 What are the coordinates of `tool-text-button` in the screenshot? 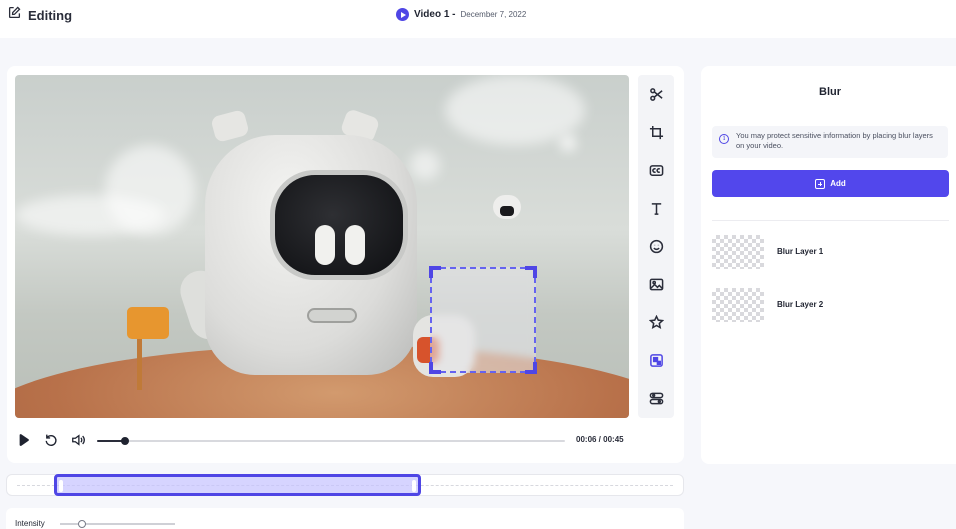 It's located at (656, 208).